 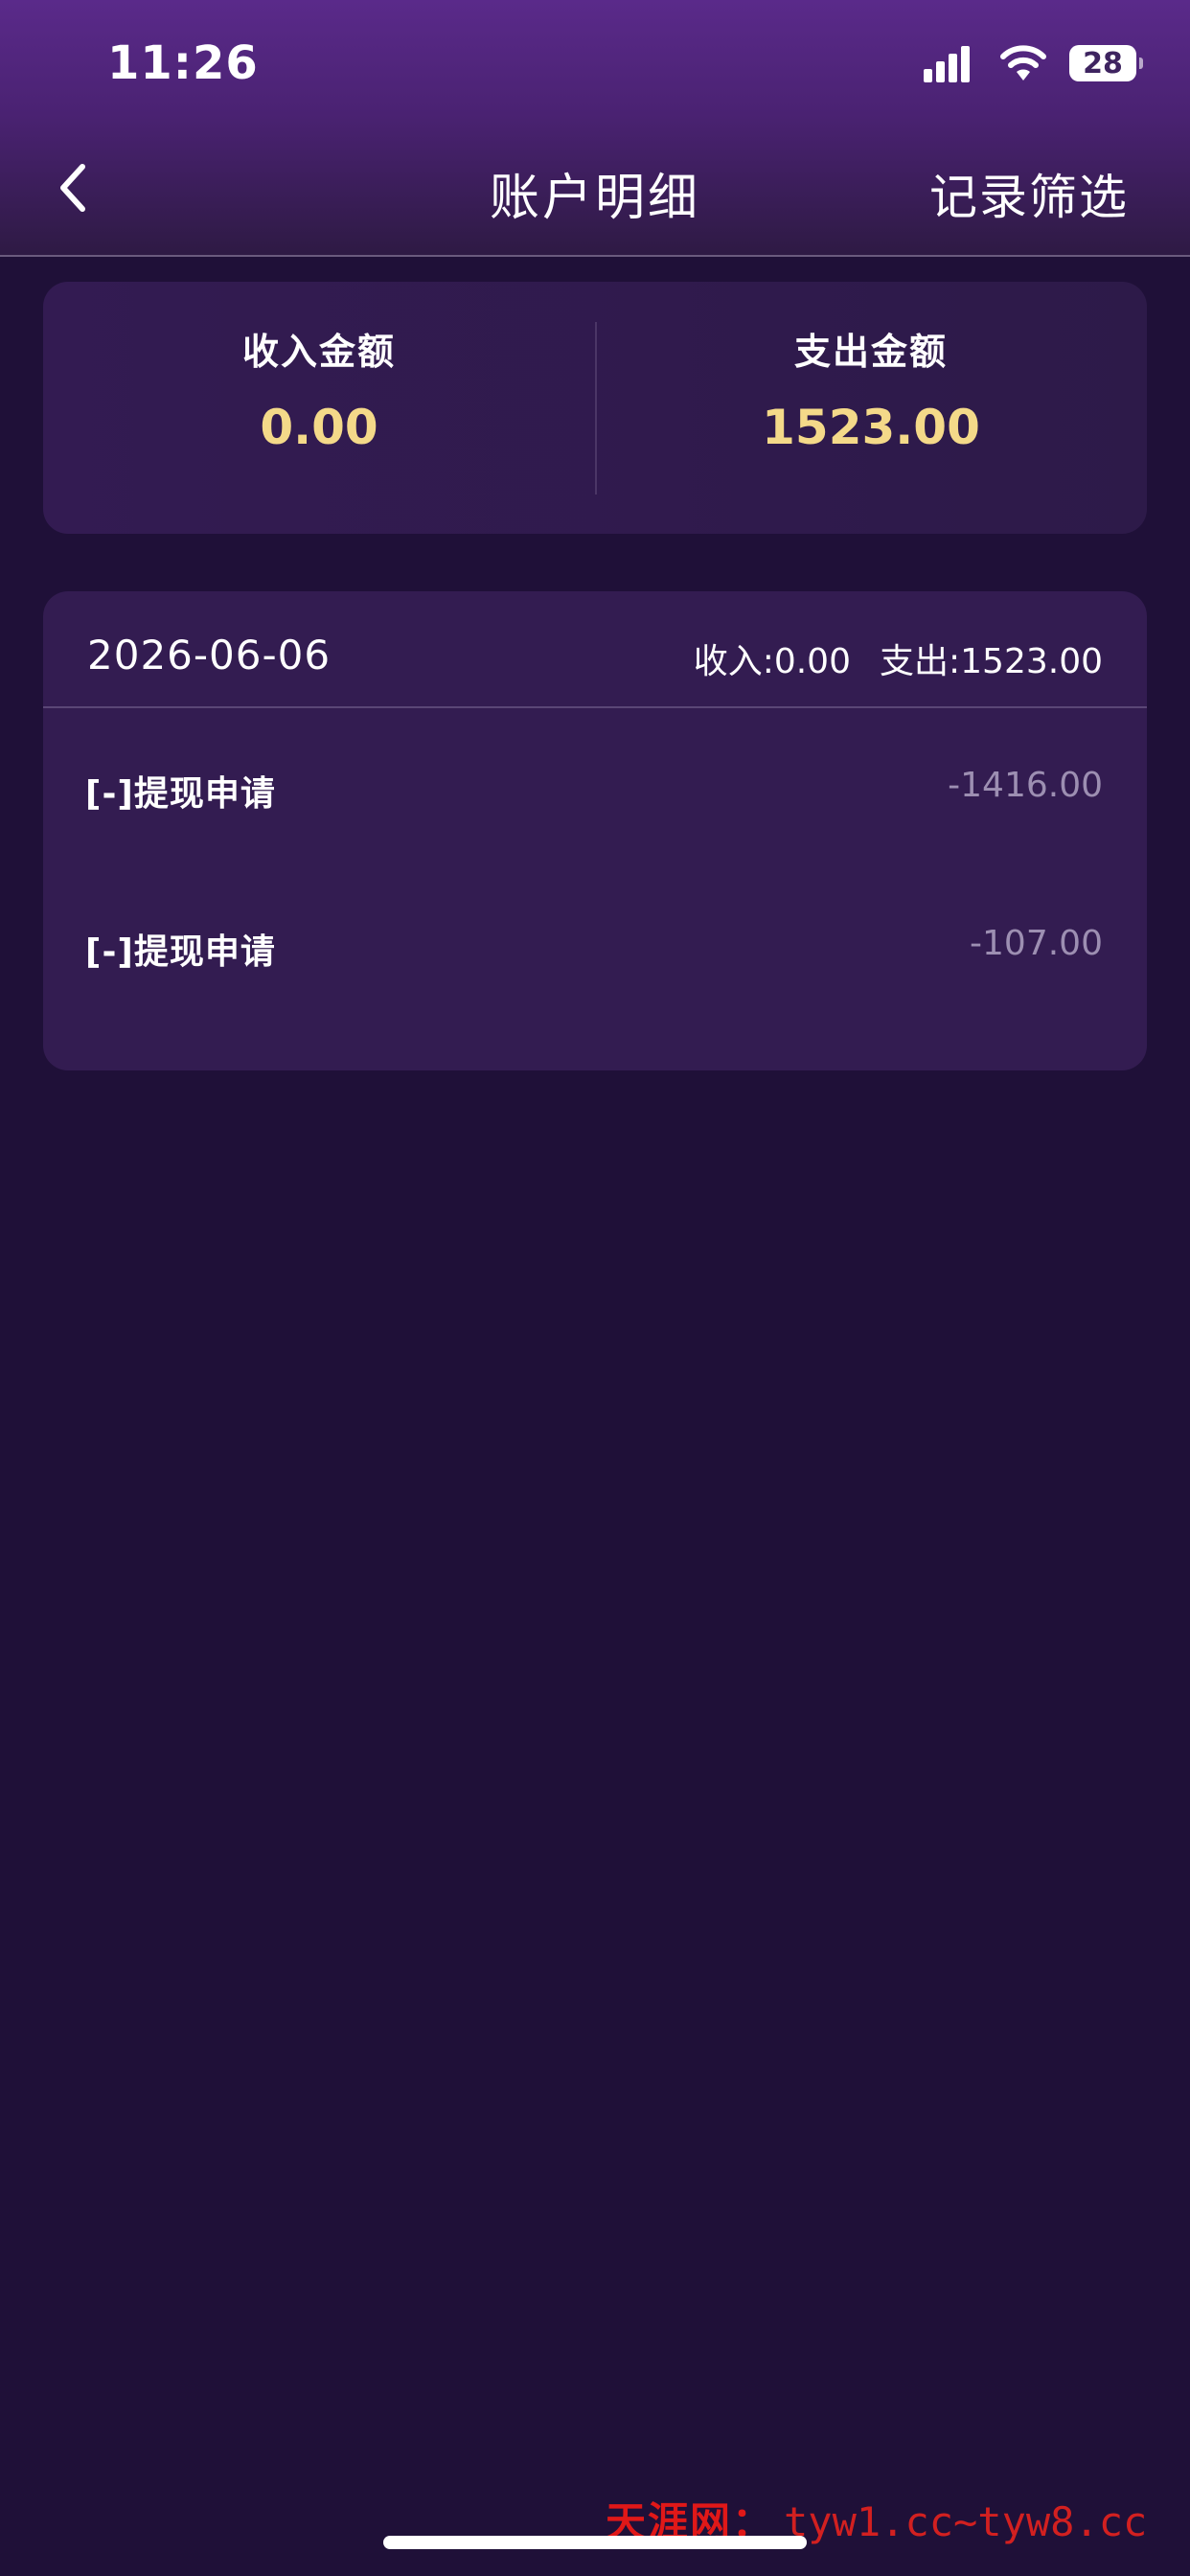 What do you see at coordinates (772, 661) in the screenshot?
I see `day-income-summary: 收入:0.00` at bounding box center [772, 661].